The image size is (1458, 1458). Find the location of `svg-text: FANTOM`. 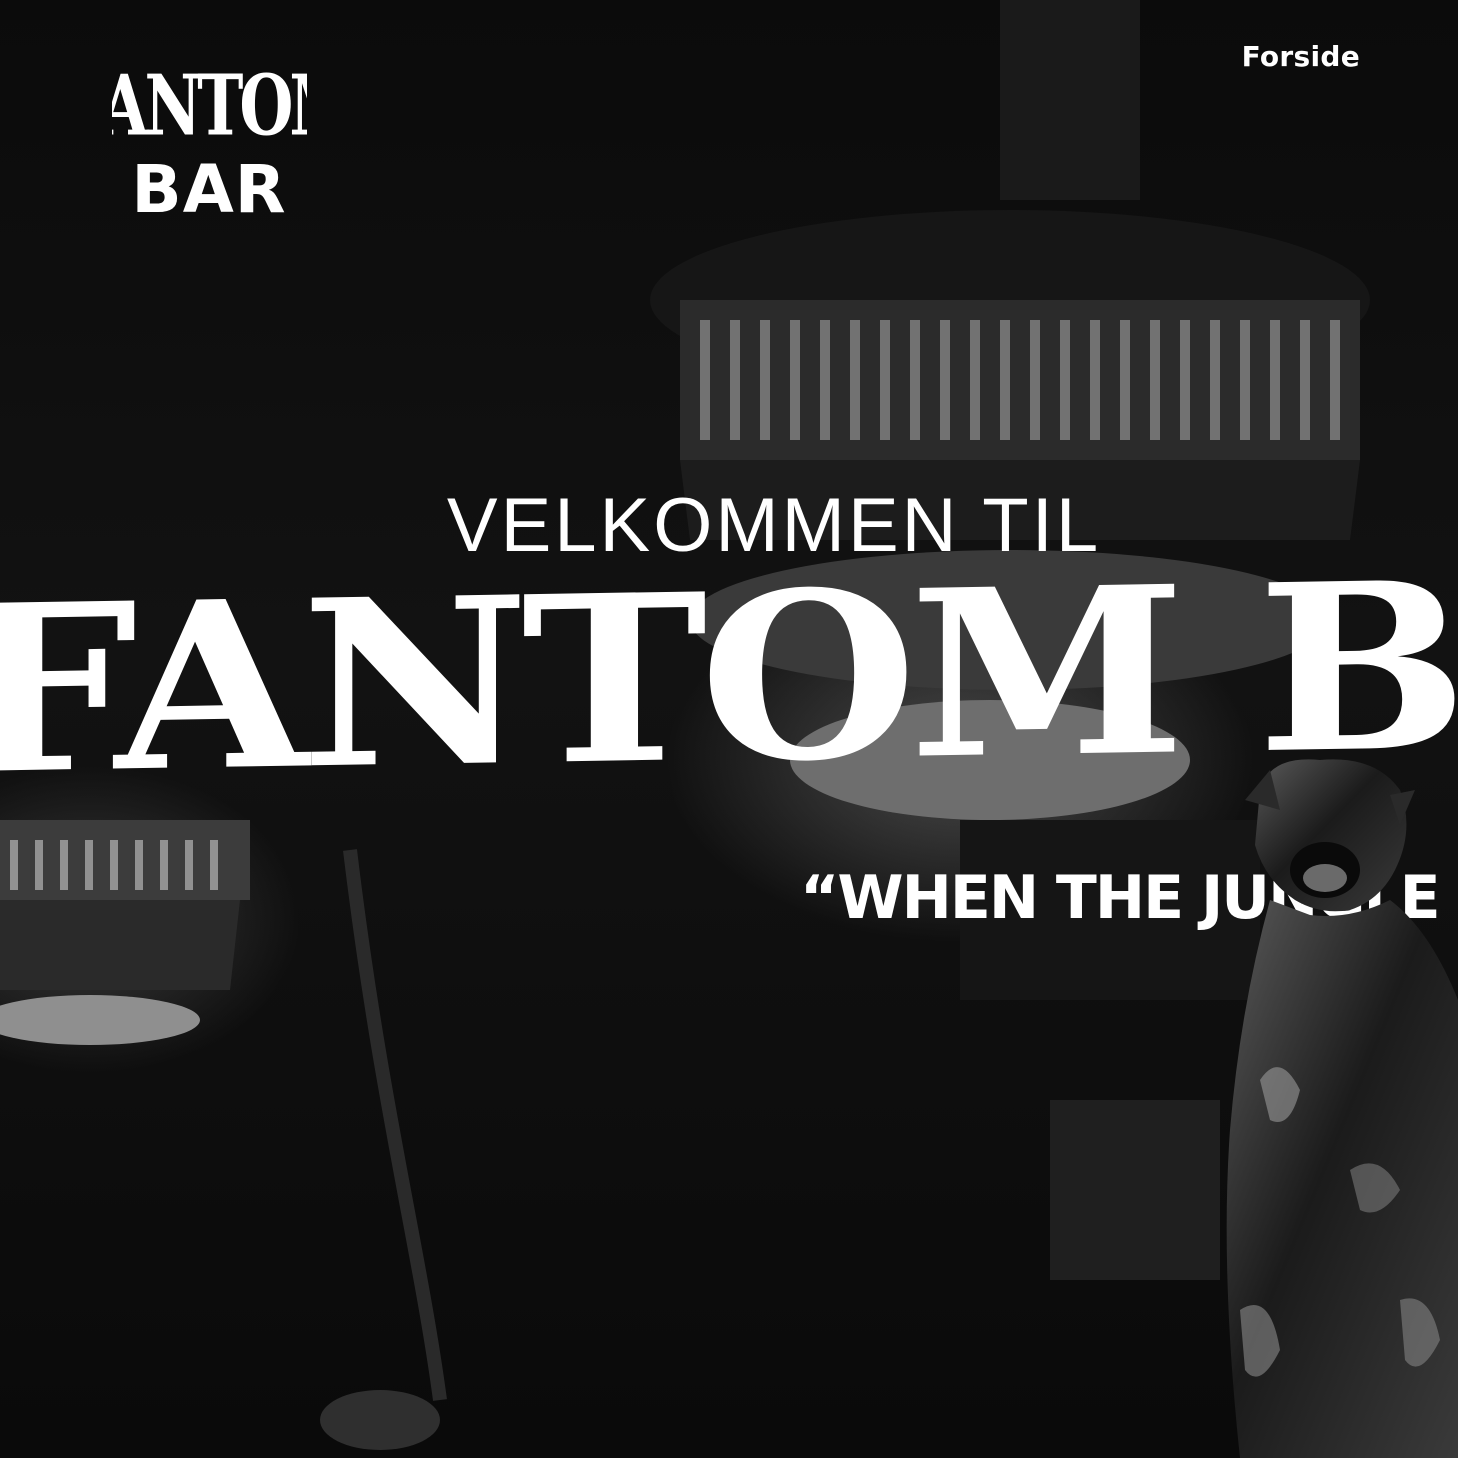

svg-text: FANTOM is located at coordinates (209, 106).